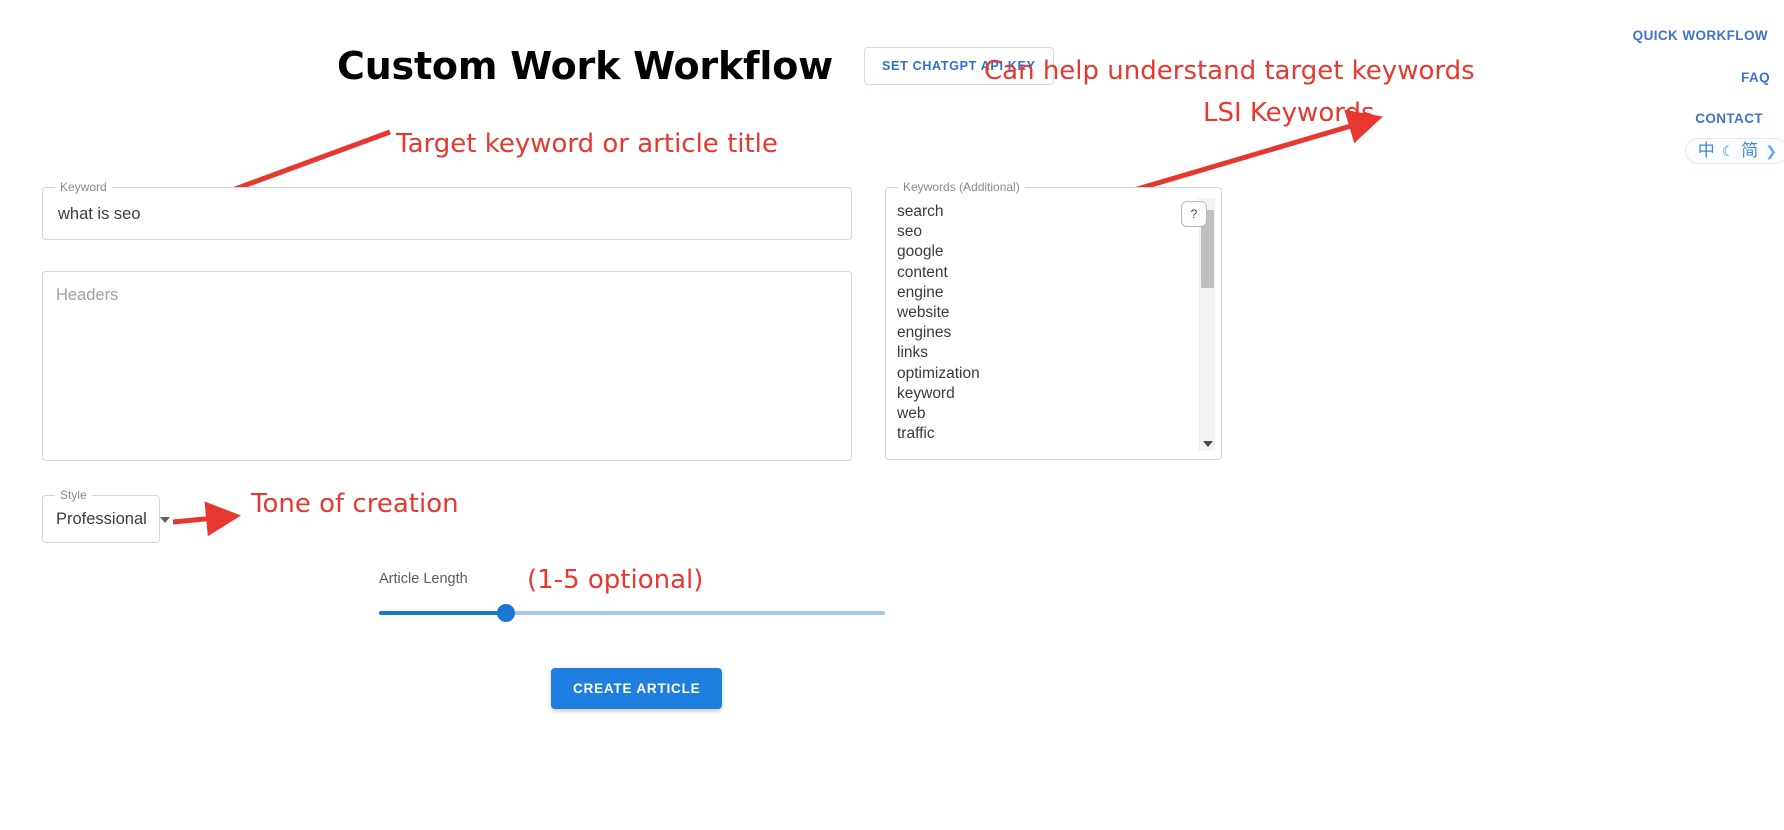 The height and width of the screenshot is (830, 1784). Describe the element at coordinates (447, 210) in the screenshot. I see `keyword-input: Keyword what is seo` at that location.